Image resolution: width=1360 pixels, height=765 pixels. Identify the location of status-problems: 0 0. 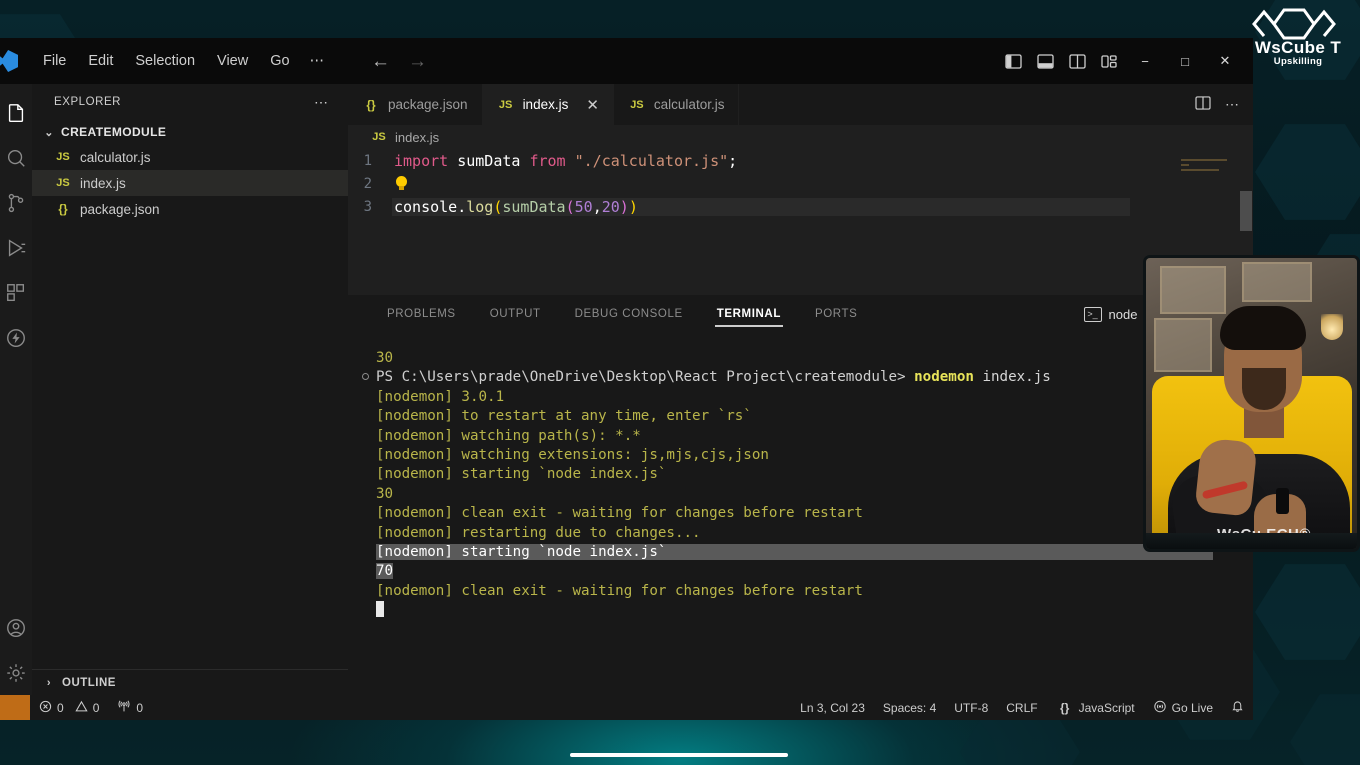
(69, 708).